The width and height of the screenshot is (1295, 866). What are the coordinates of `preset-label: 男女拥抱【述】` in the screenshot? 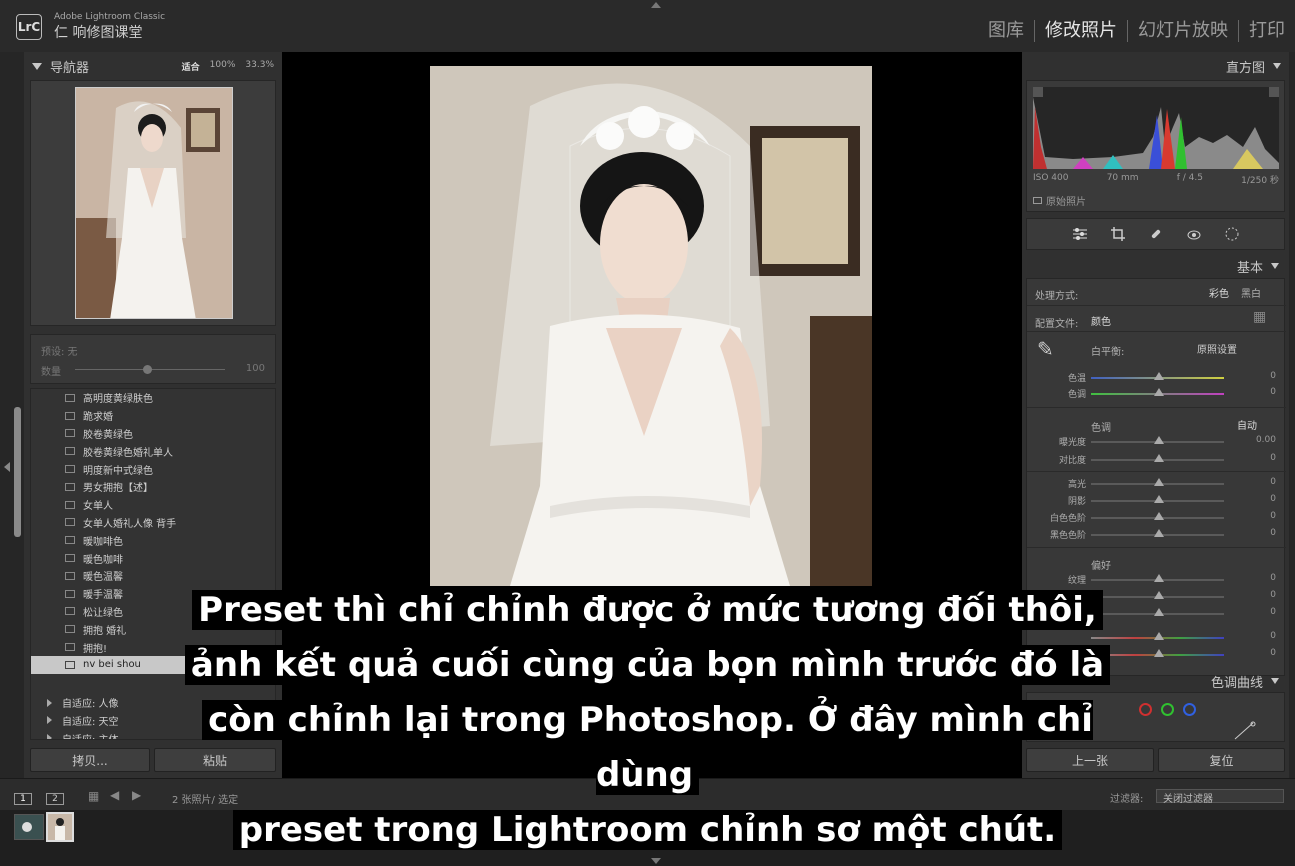 It's located at (118, 489).